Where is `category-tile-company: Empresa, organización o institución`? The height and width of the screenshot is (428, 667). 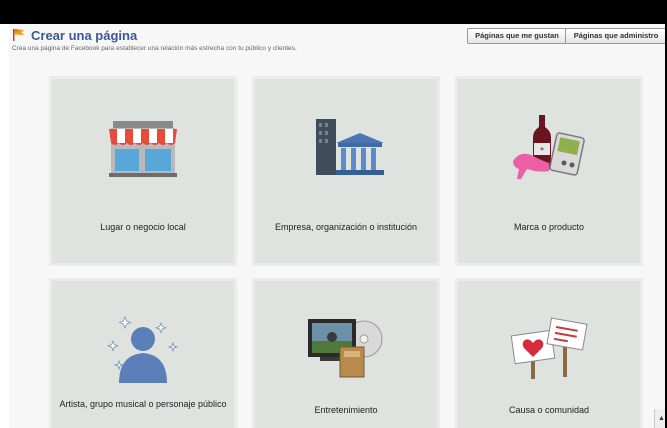 category-tile-company: Empresa, organización o institución is located at coordinates (346, 171).